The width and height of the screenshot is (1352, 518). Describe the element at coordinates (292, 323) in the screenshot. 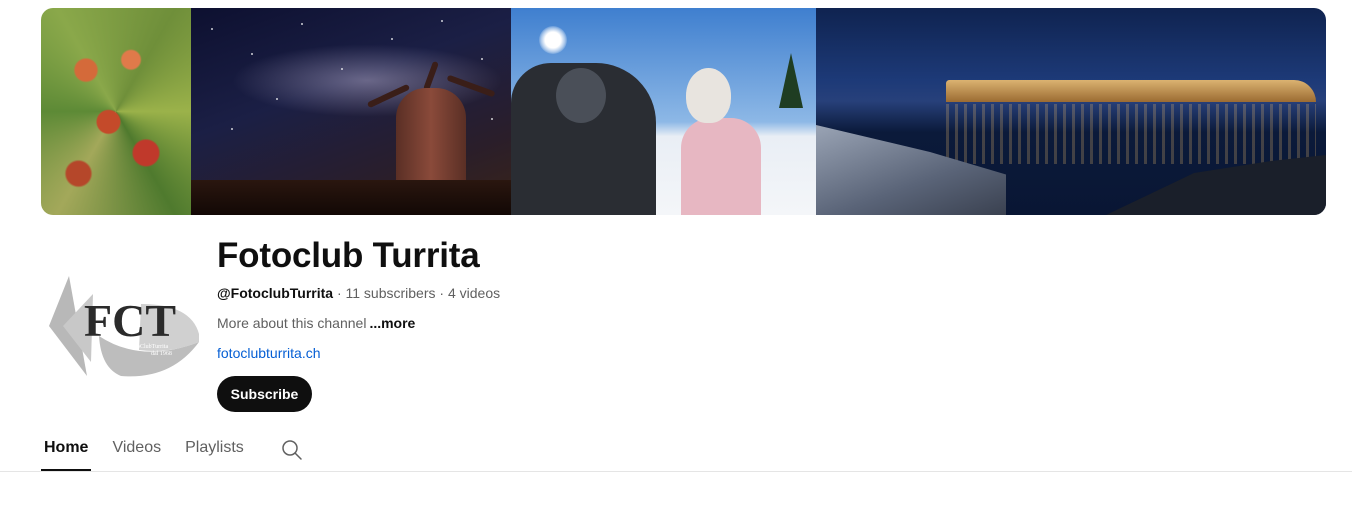

I see `description-text: More about this channel` at that location.